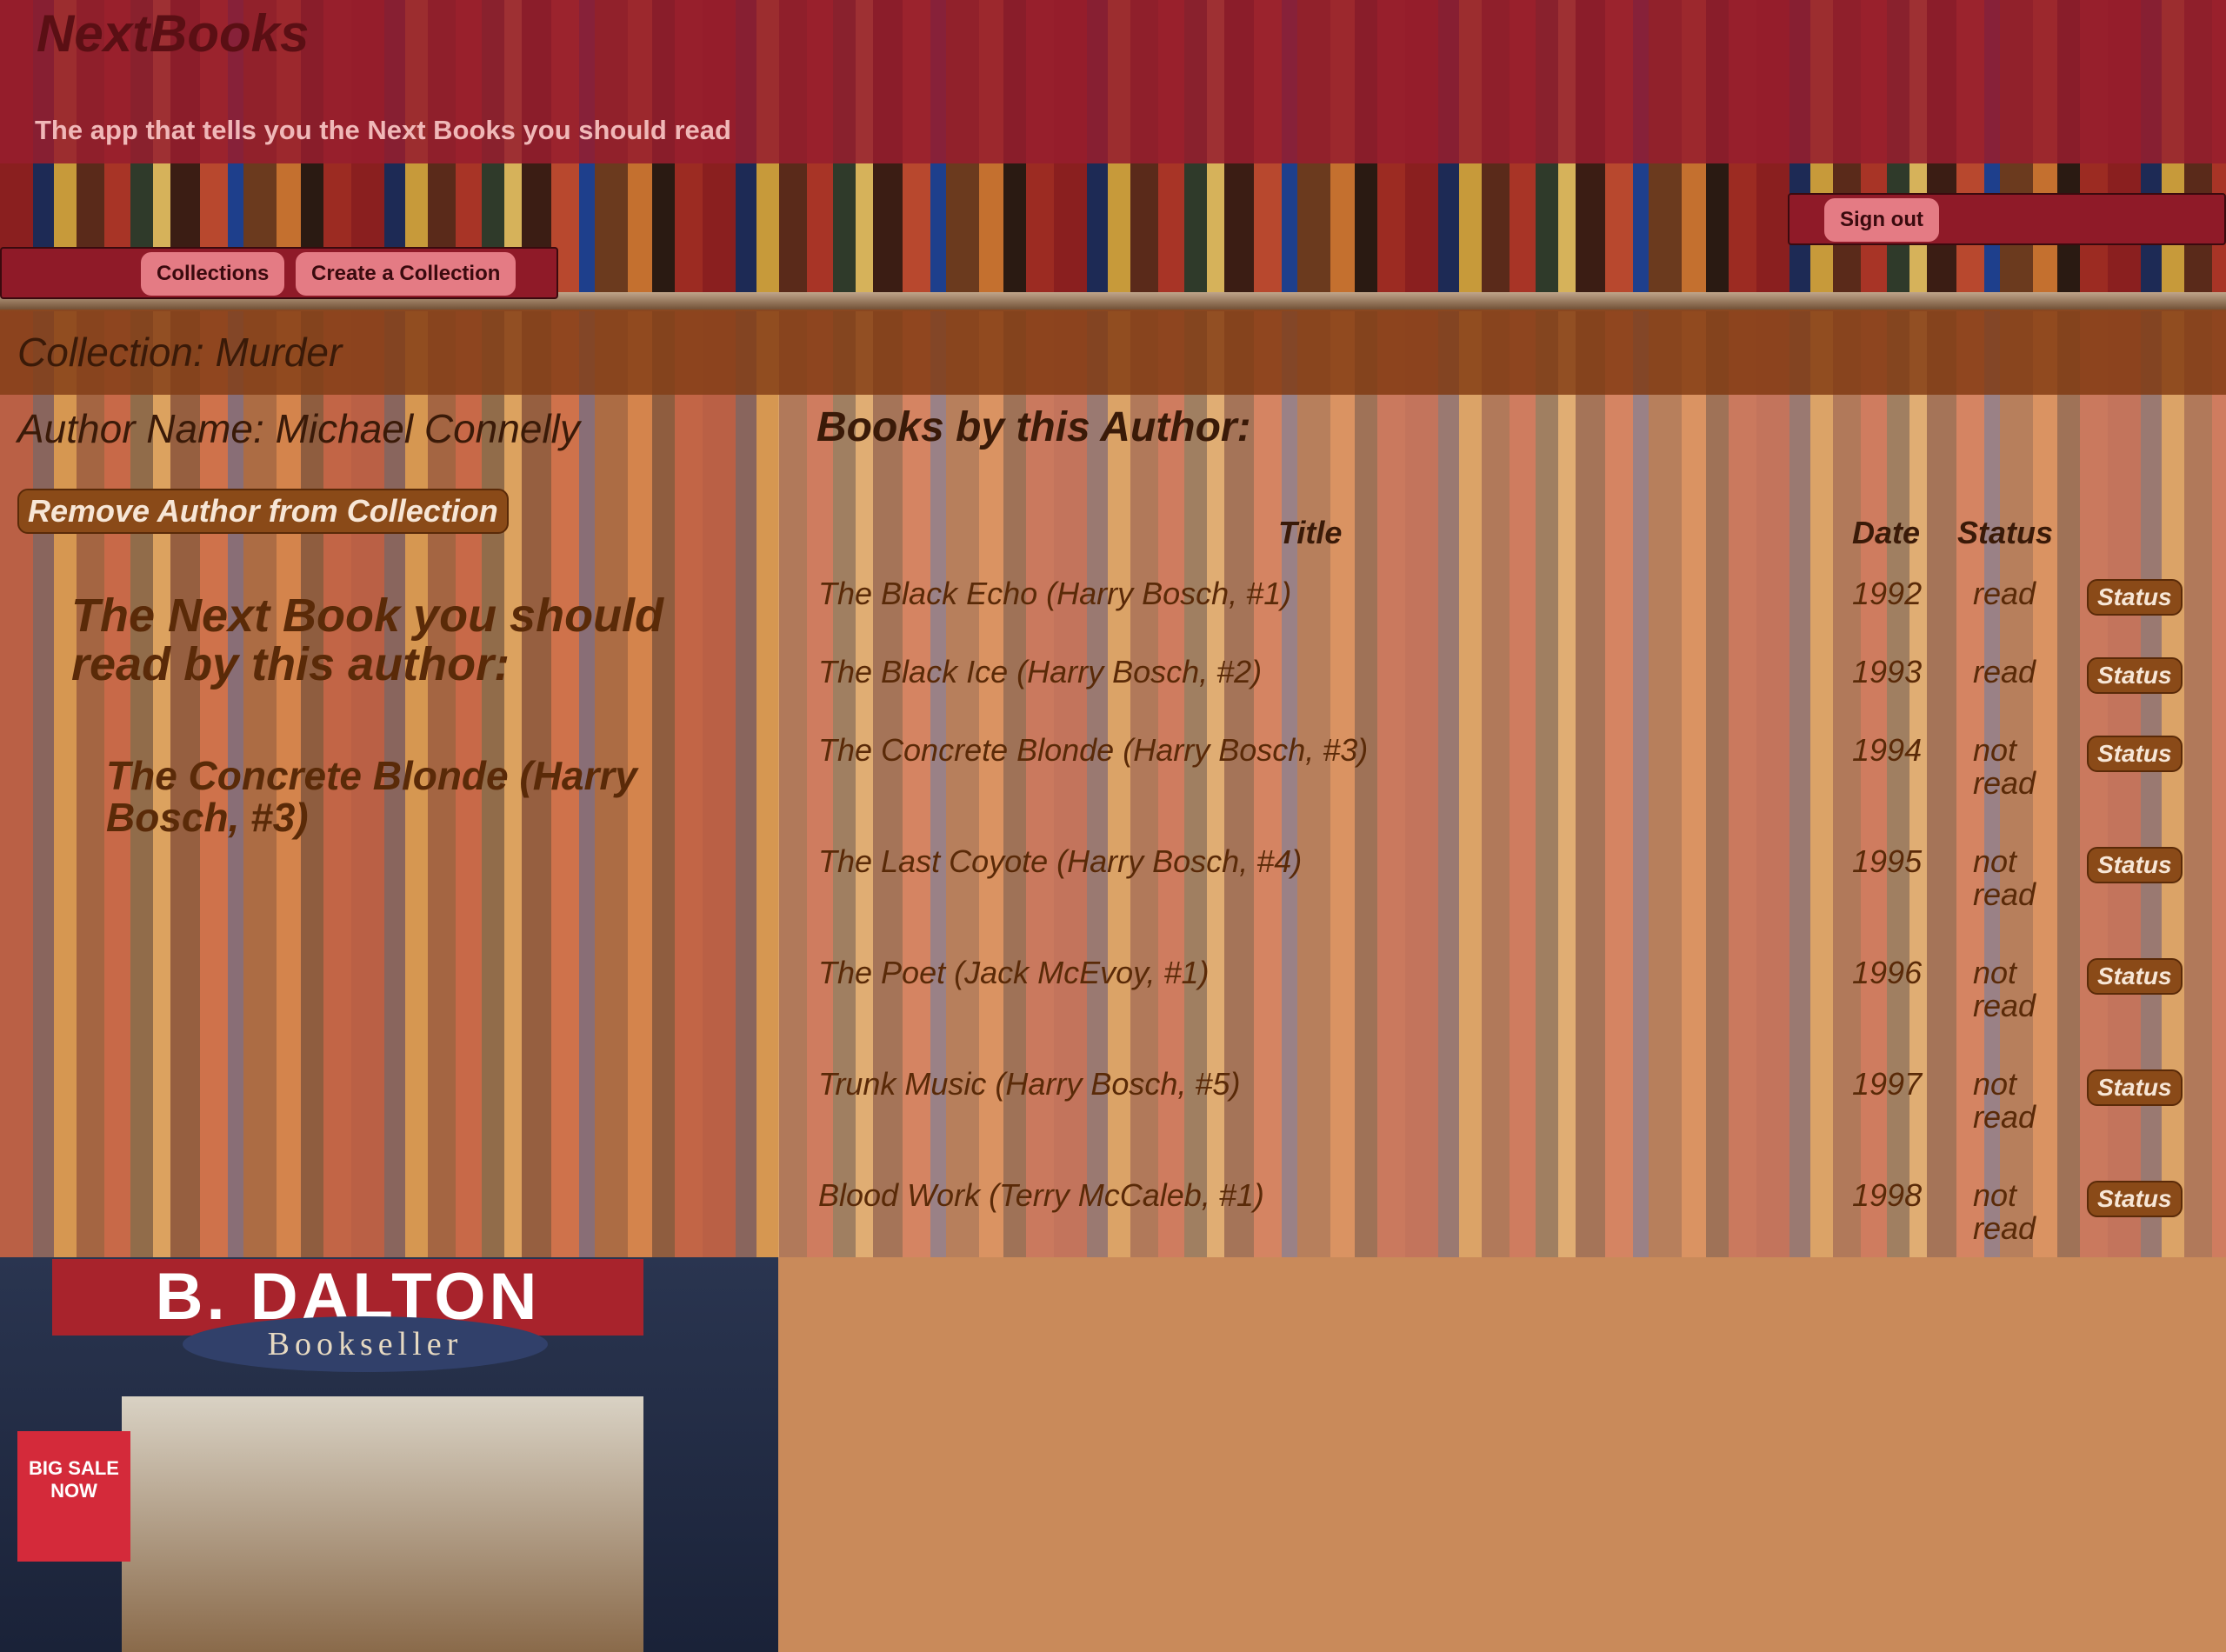 This screenshot has width=2226, height=1652. I want to click on sign-out-button: Sign out, so click(1881, 220).